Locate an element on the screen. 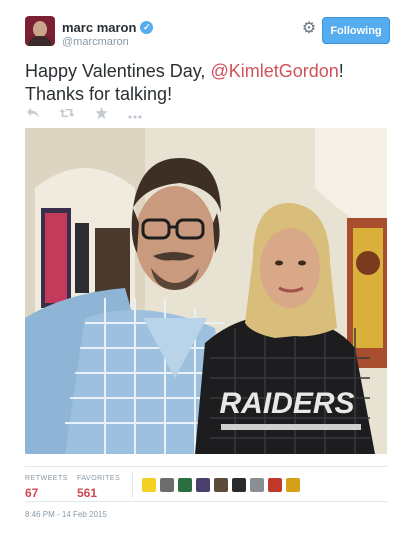 The image size is (412, 540). retweet-icon is located at coordinates (67, 114).